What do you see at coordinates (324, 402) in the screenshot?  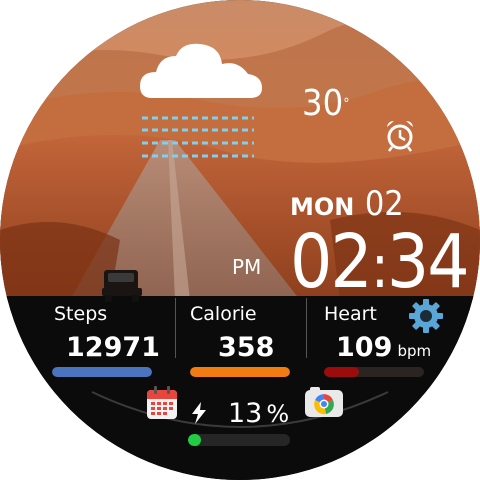 I see `camera-app-icon` at bounding box center [324, 402].